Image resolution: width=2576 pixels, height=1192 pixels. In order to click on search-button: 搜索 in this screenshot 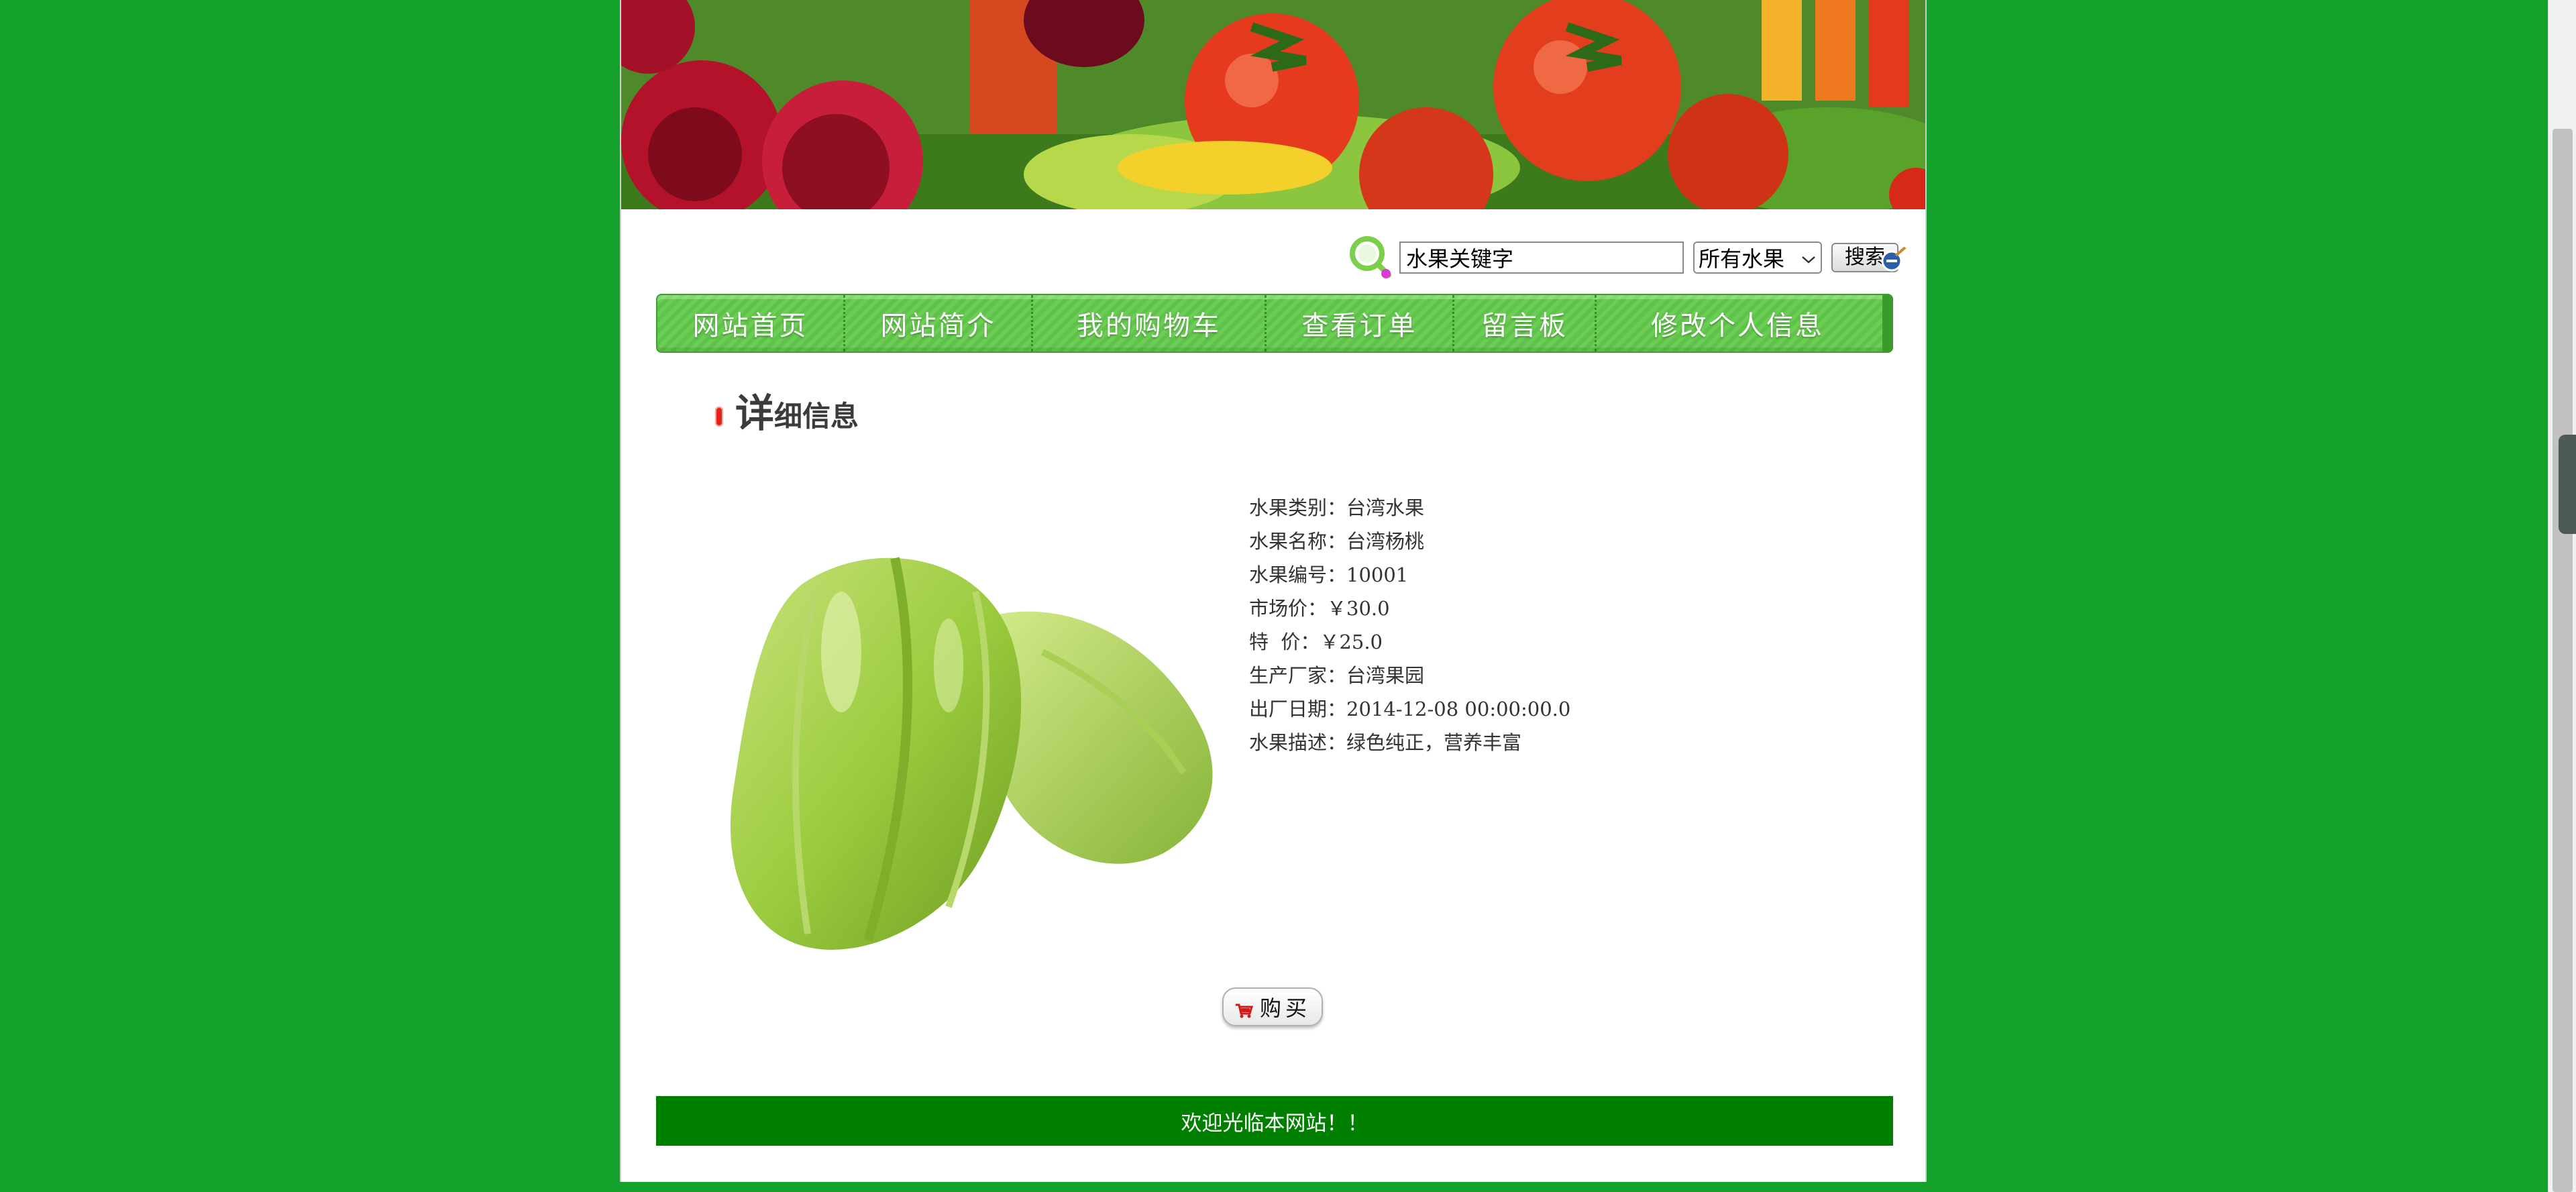, I will do `click(1869, 257)`.